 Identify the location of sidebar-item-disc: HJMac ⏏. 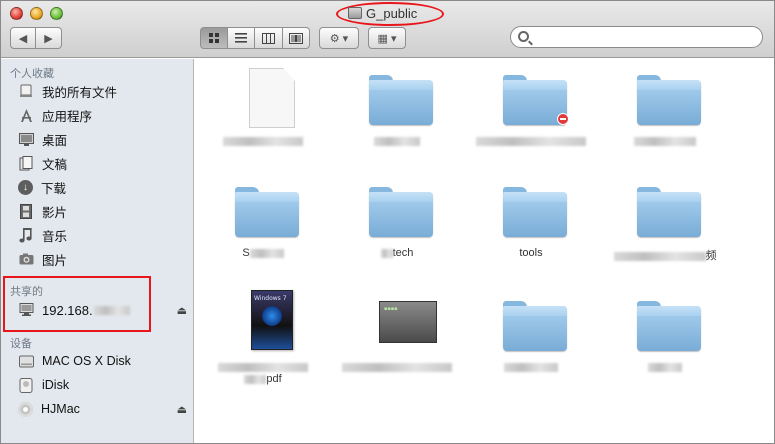
(105, 409).